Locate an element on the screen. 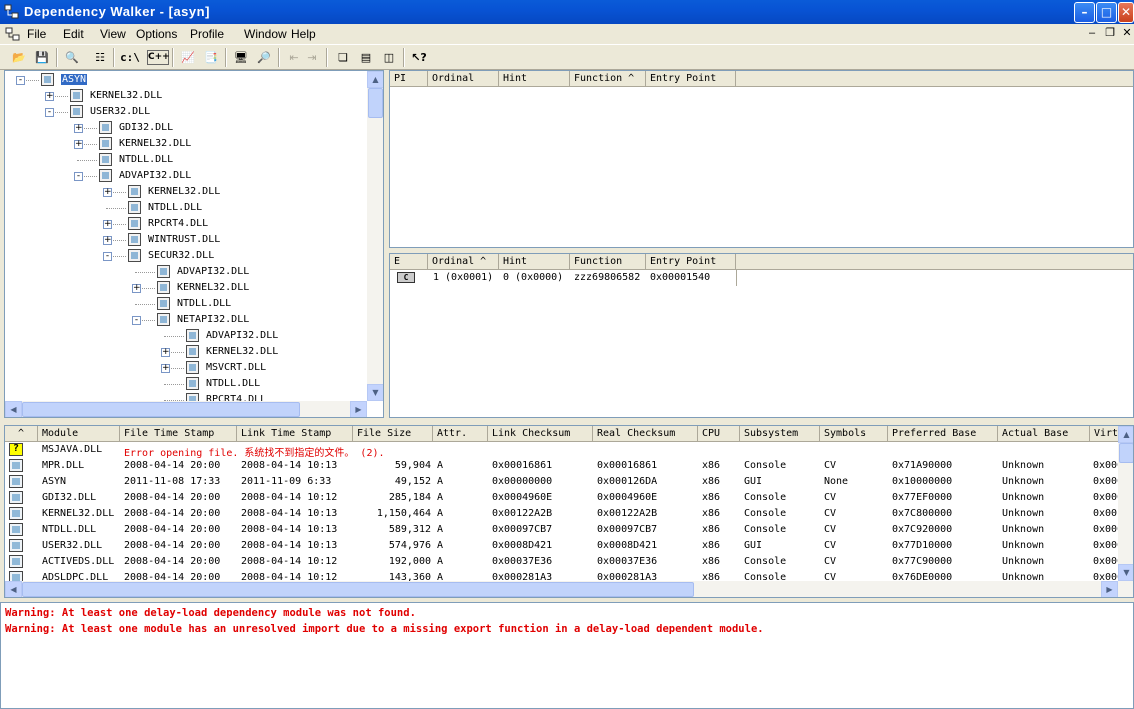  col-link-time-stamp: Link Time Stamp is located at coordinates (295, 434).